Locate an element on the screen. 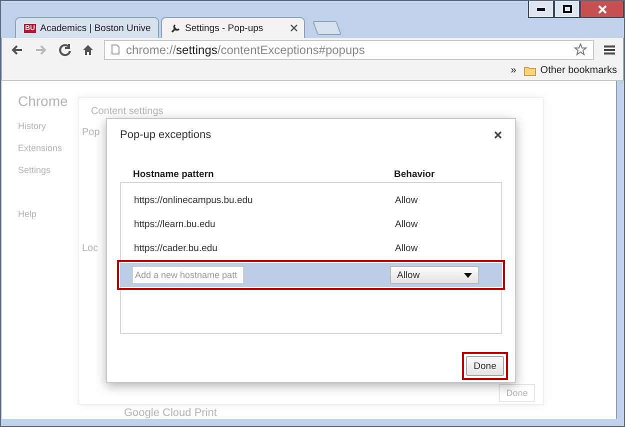 The image size is (625, 427). hostname-text: https://cader.bu.edu is located at coordinates (176, 248).